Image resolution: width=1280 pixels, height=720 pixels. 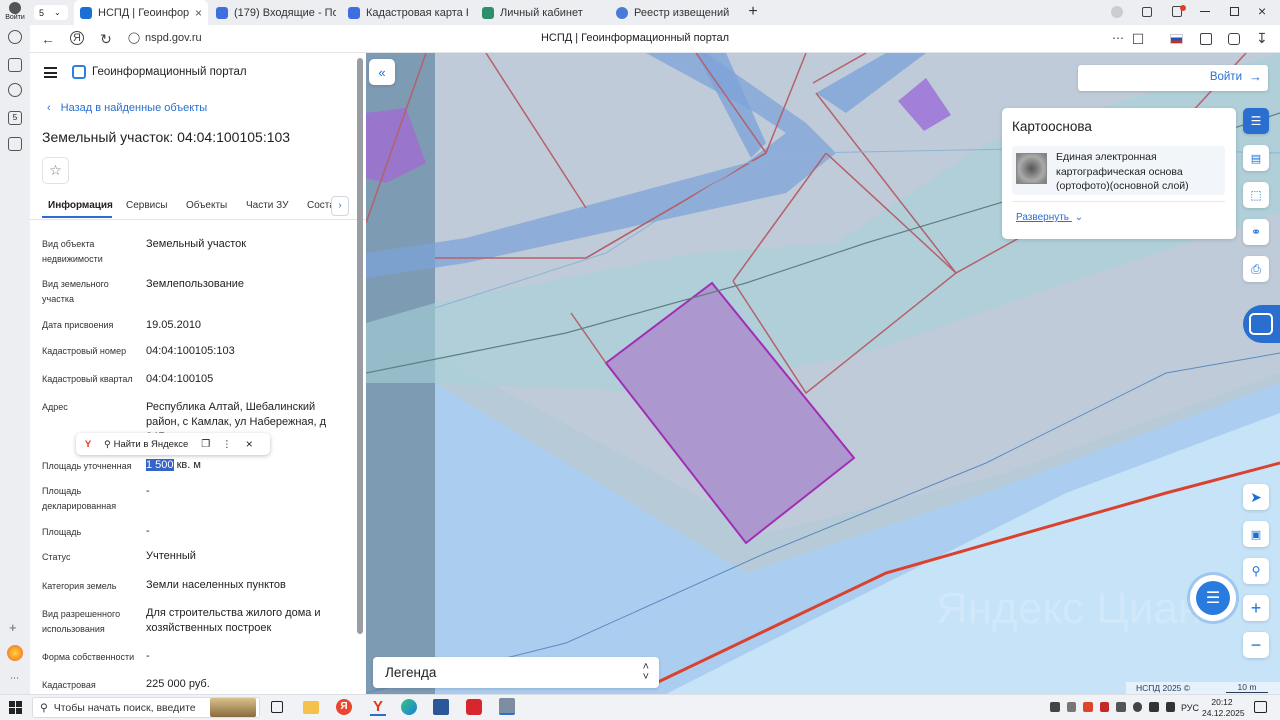 What do you see at coordinates (507, 706) in the screenshot?
I see `app-icon` at bounding box center [507, 706].